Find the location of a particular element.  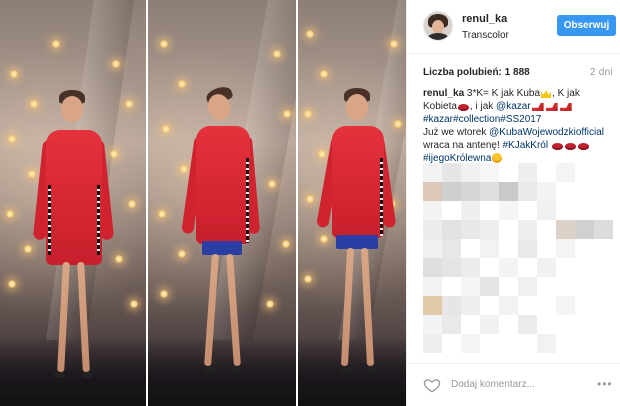

caption-text-3: , i jak is located at coordinates (483, 106).